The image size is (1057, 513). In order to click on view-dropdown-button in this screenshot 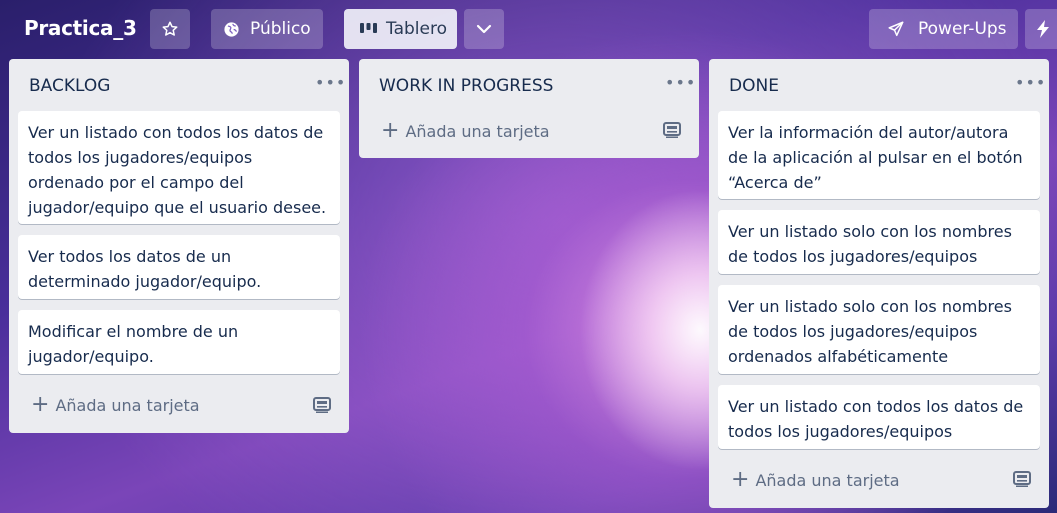, I will do `click(484, 29)`.